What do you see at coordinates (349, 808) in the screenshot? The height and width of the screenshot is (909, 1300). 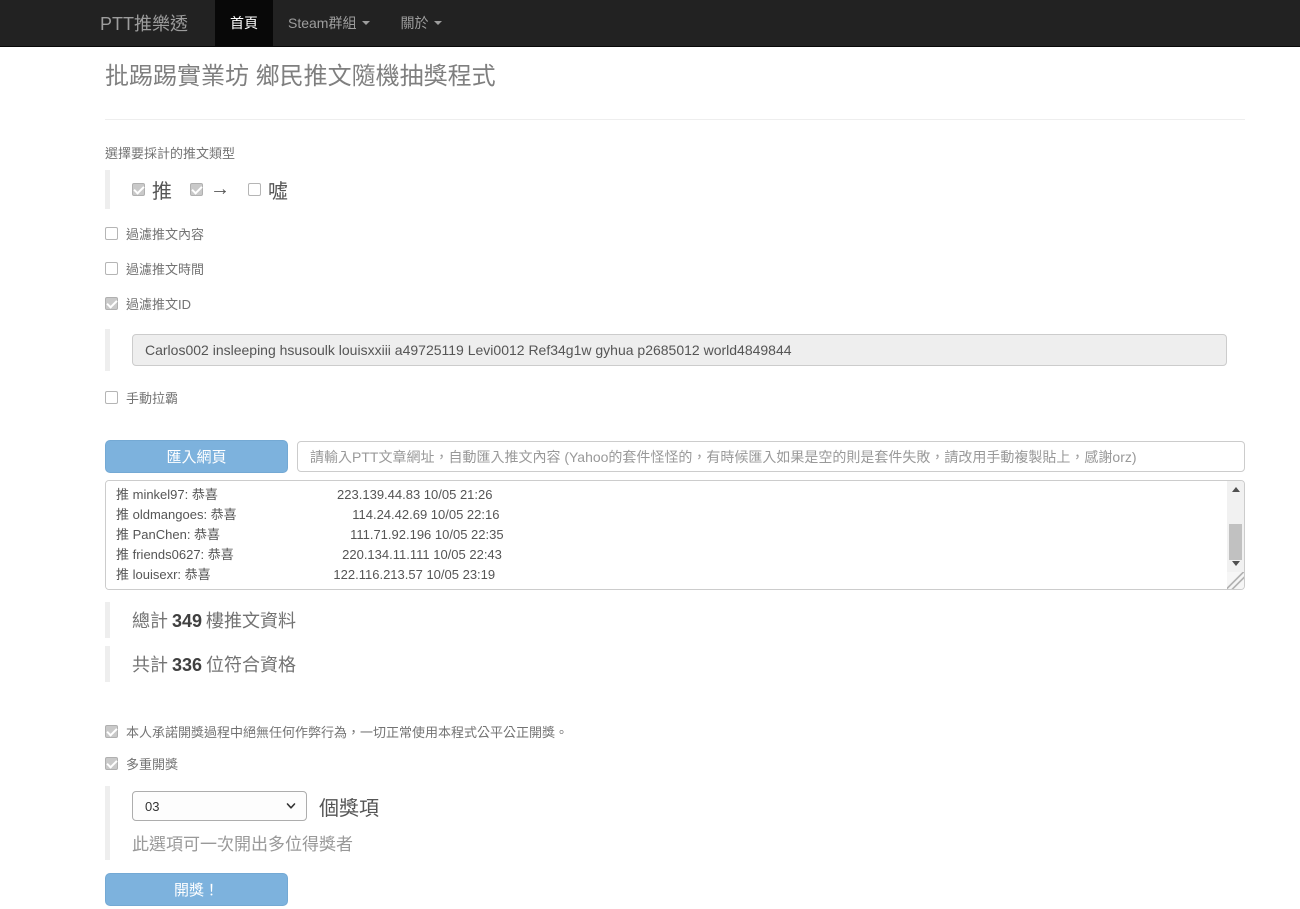 I see `prize-count-unit-label: 個獎項` at bounding box center [349, 808].